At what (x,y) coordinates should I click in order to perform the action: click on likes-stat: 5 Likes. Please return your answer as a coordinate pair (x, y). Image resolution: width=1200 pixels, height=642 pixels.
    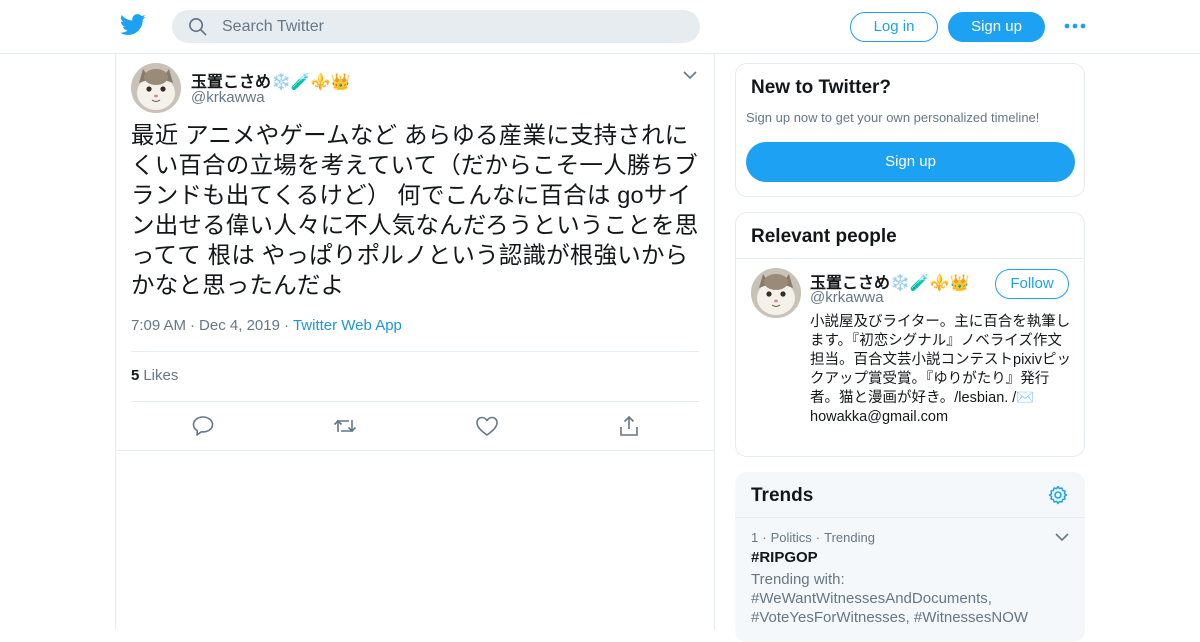
    Looking at the image, I should click on (154, 375).